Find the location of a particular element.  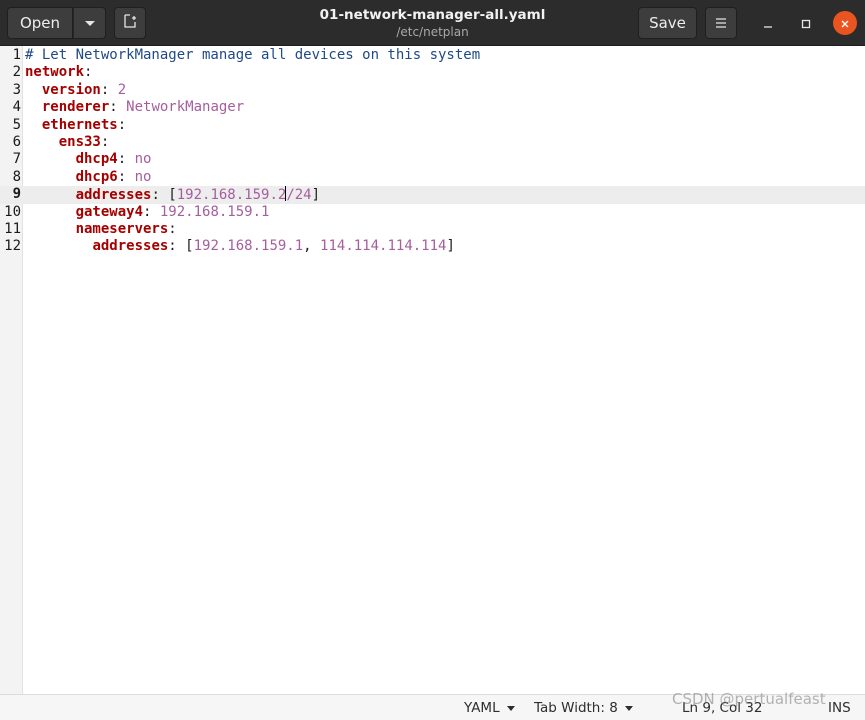

maximize-button is located at coordinates (806, 23).